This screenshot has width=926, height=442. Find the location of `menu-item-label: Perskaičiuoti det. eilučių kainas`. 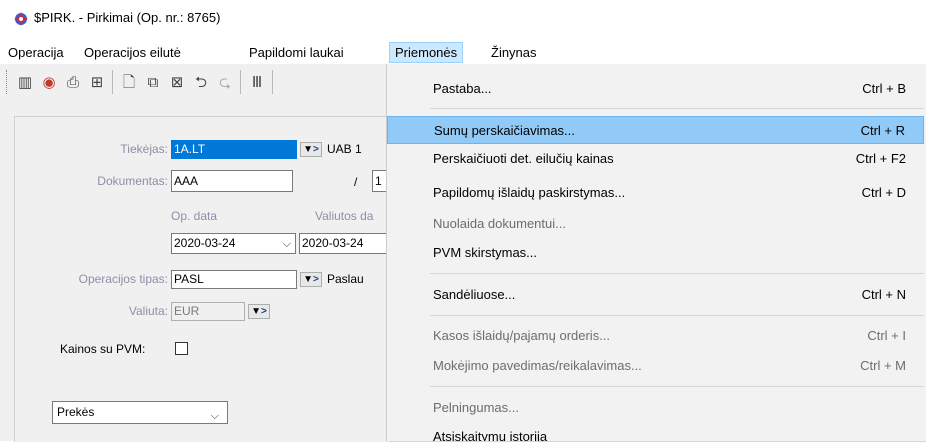

menu-item-label: Perskaičiuoti det. eilučių kainas is located at coordinates (523, 158).